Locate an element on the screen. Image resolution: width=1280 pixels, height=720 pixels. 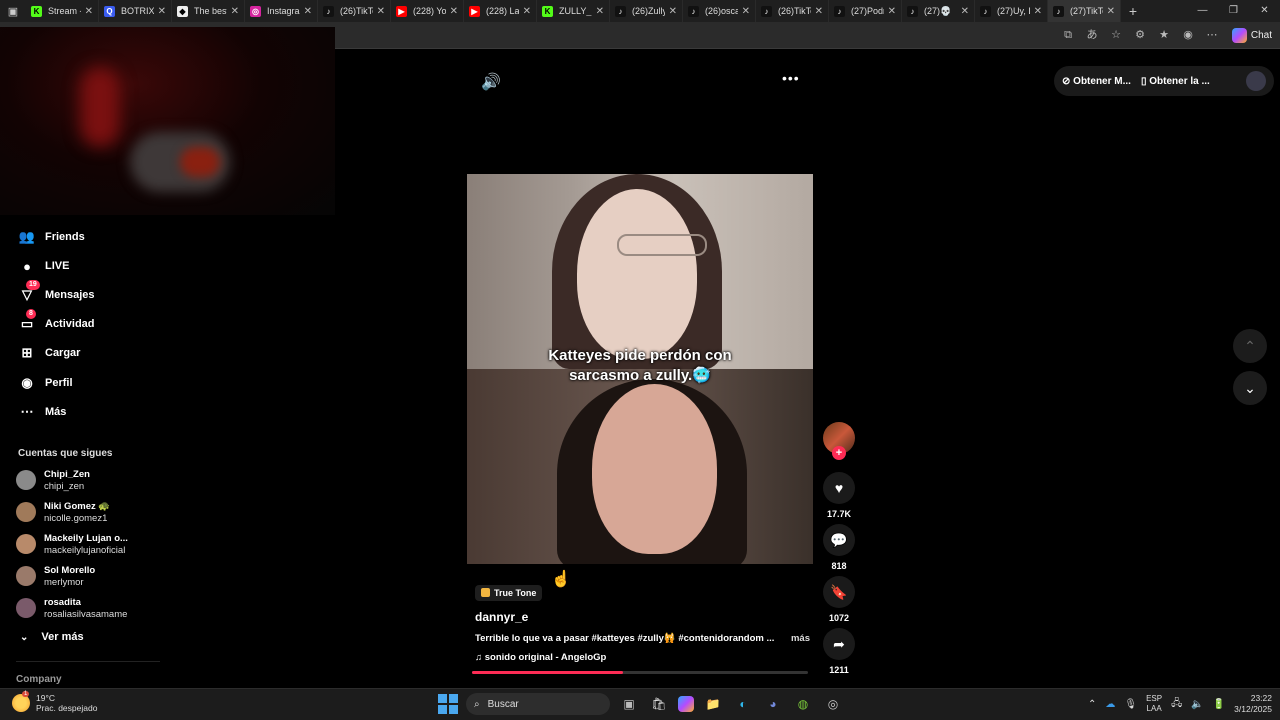
browser-tab: K ZULLY_ ✕ is located at coordinates (573, 11).